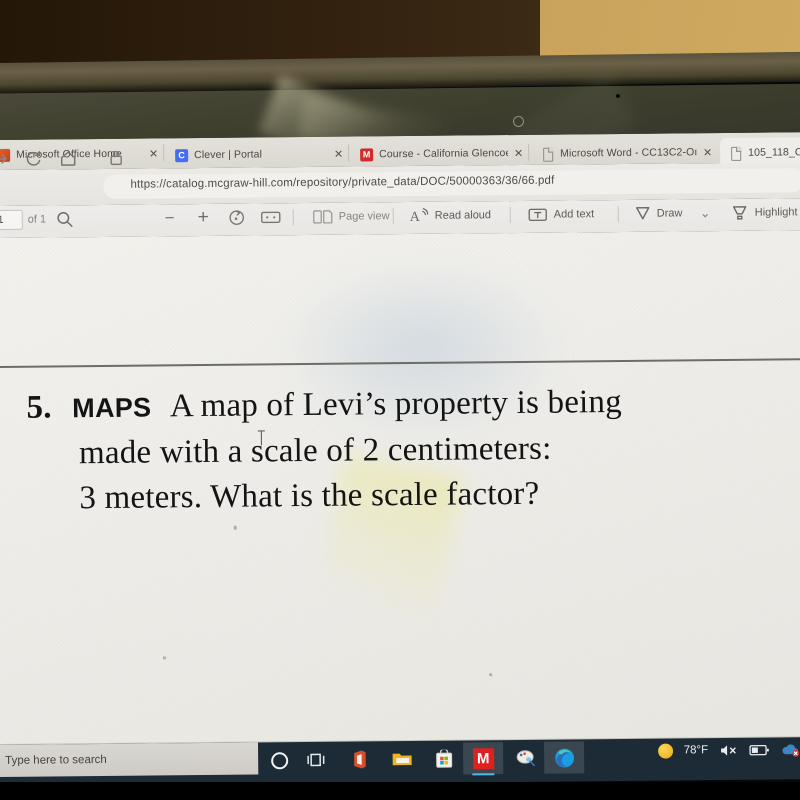  What do you see at coordinates (574, 214) in the screenshot?
I see `add-text-button: Add text` at bounding box center [574, 214].